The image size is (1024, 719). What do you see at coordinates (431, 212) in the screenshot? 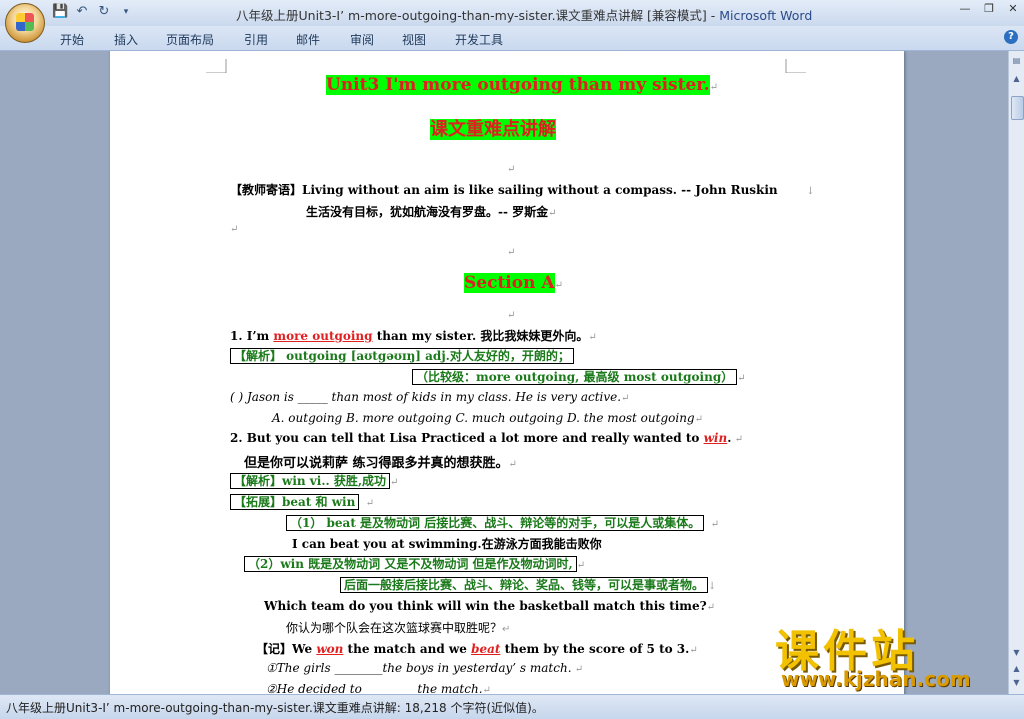
I see `teacher-motto-cn: 生活没有目标，犹如航海没有罗盘。-- 罗斯金↵` at bounding box center [431, 212].